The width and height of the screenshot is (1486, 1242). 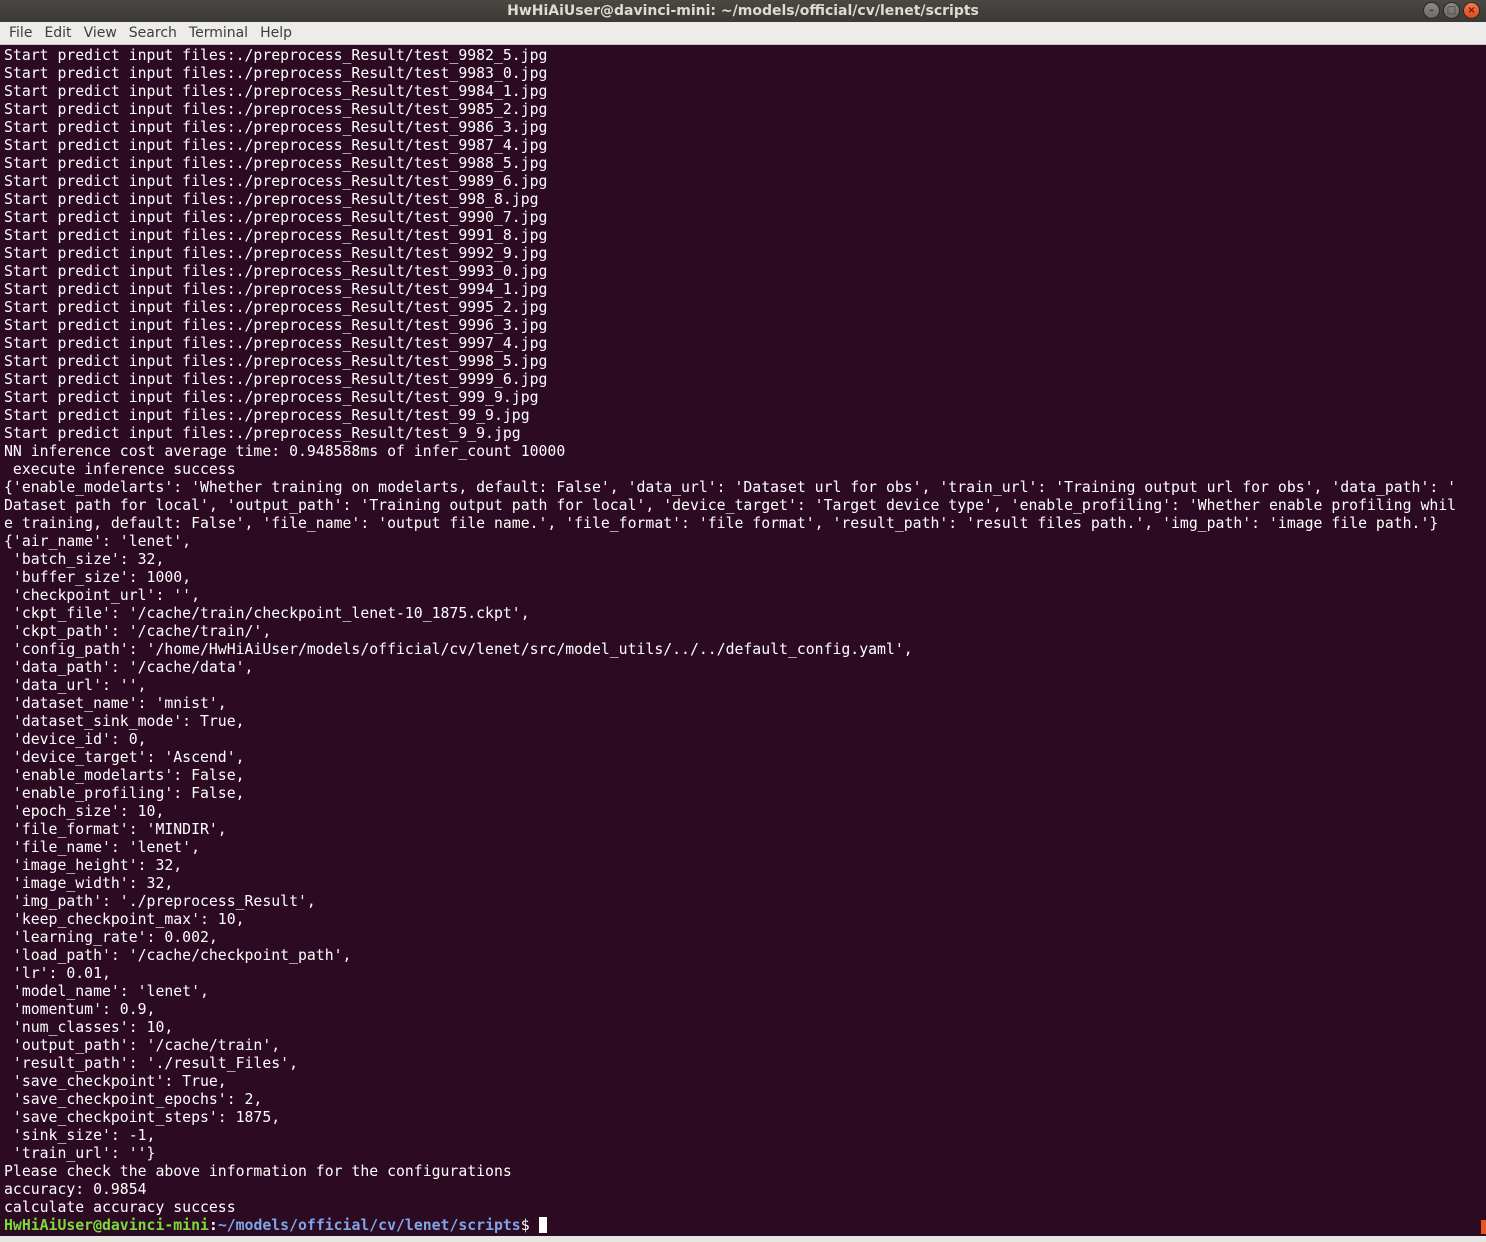 I want to click on minimize-icon: –, so click(x=1431, y=10).